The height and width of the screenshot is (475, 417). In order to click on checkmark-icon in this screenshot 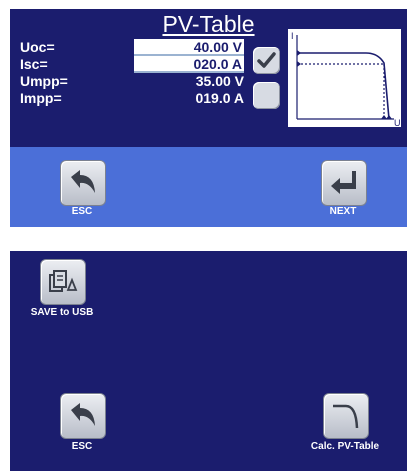, I will do `click(266, 60)`.